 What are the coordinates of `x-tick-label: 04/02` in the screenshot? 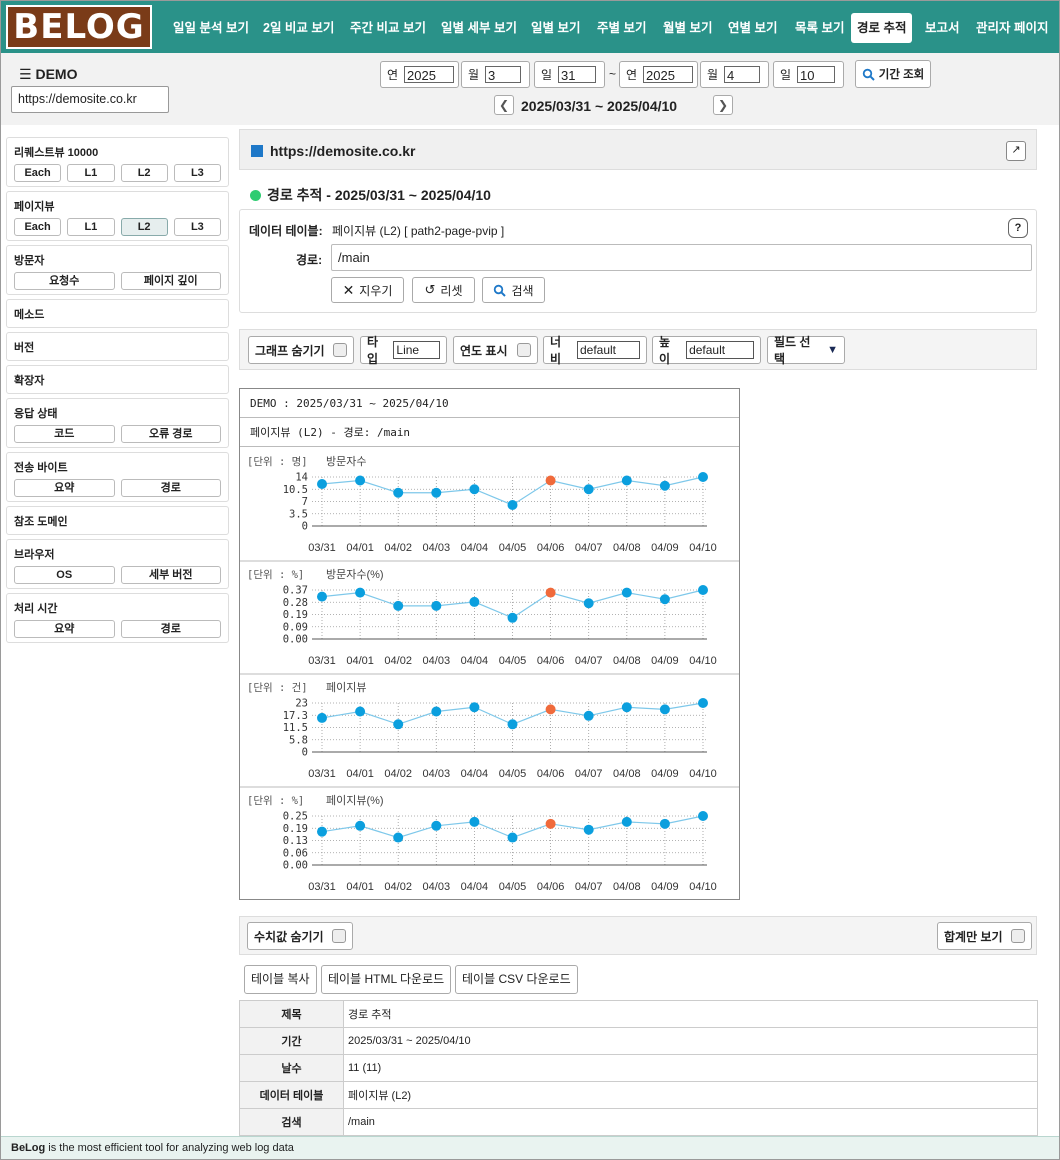 It's located at (398, 887).